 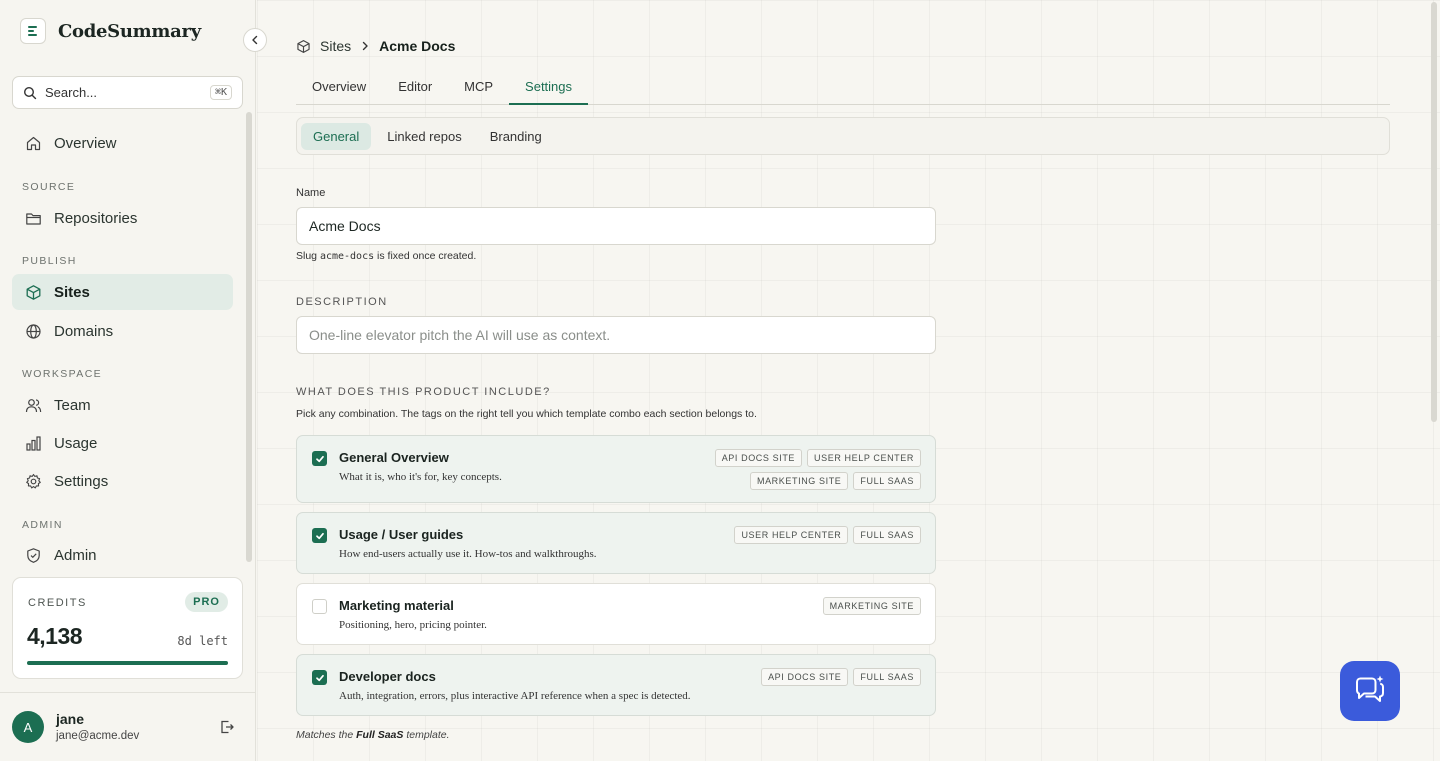 I want to click on sidebar-item-label: Overview, so click(x=85, y=143).